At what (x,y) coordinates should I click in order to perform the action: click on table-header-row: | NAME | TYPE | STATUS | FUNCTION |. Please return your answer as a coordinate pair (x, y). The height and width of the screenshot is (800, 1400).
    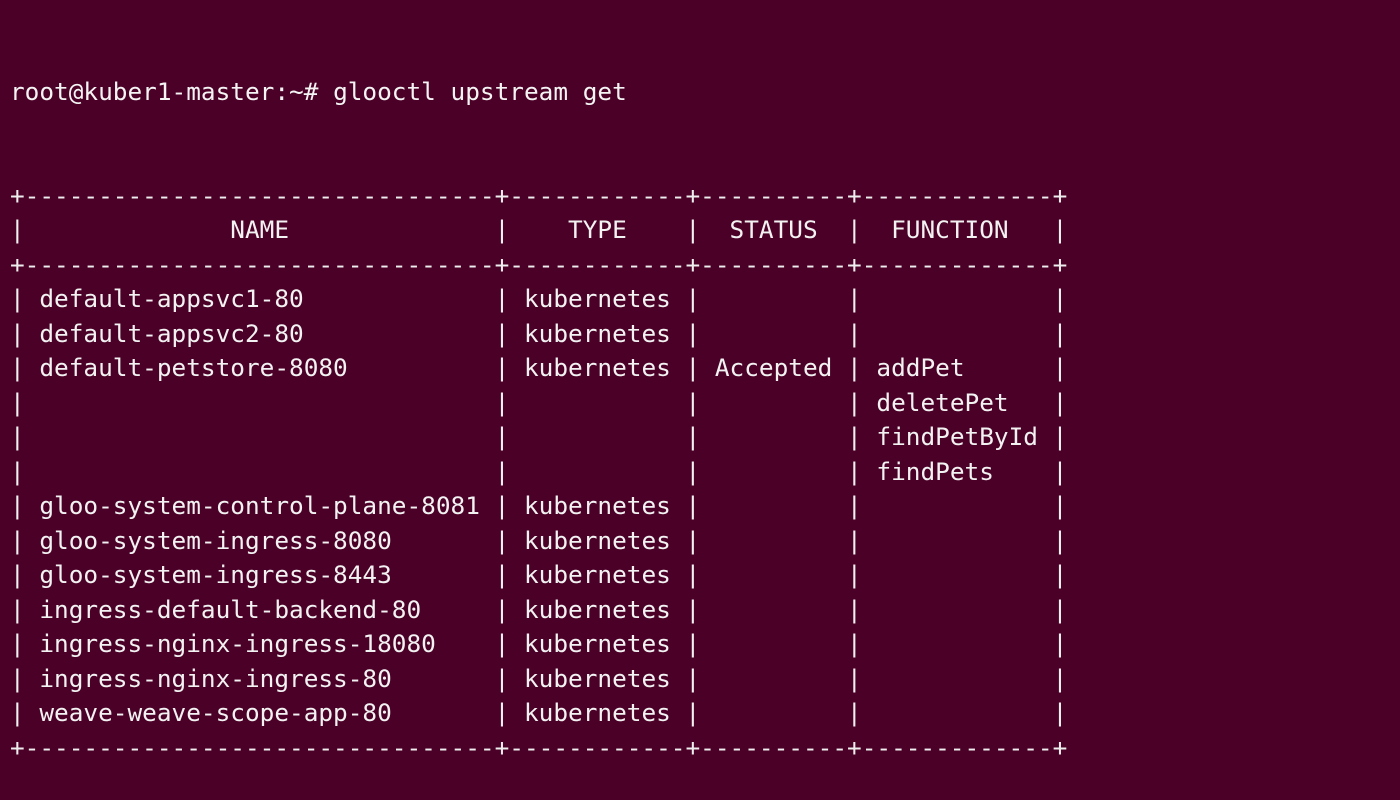
    Looking at the image, I should click on (539, 229).